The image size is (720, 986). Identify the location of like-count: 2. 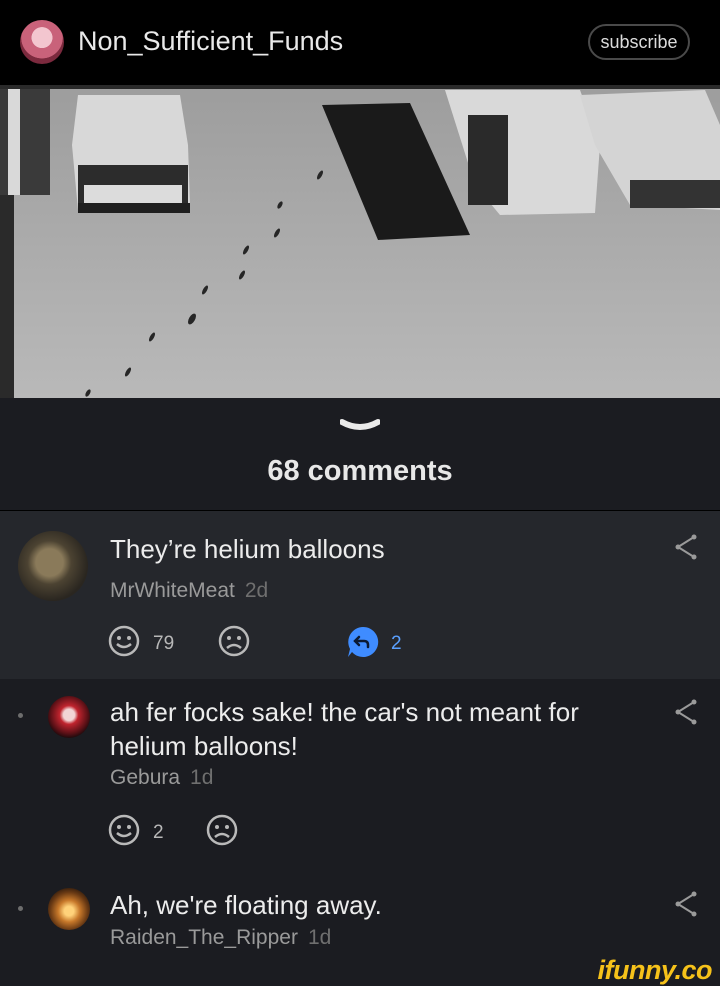
(158, 832).